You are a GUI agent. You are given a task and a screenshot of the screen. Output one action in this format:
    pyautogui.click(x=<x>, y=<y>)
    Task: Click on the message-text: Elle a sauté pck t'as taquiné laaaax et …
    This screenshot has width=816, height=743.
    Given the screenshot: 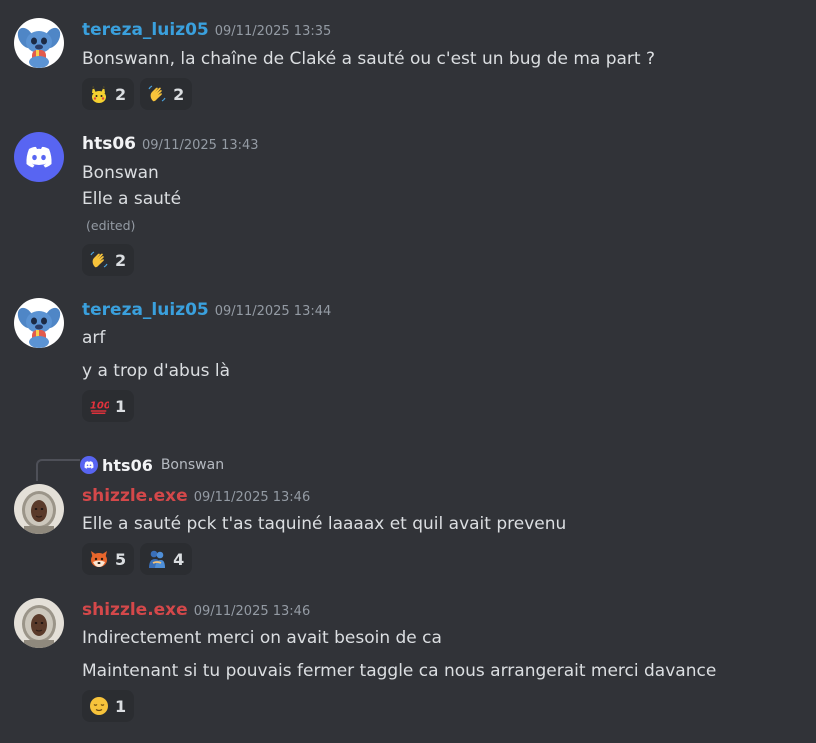 What is the action you would take?
    pyautogui.click(x=324, y=524)
    